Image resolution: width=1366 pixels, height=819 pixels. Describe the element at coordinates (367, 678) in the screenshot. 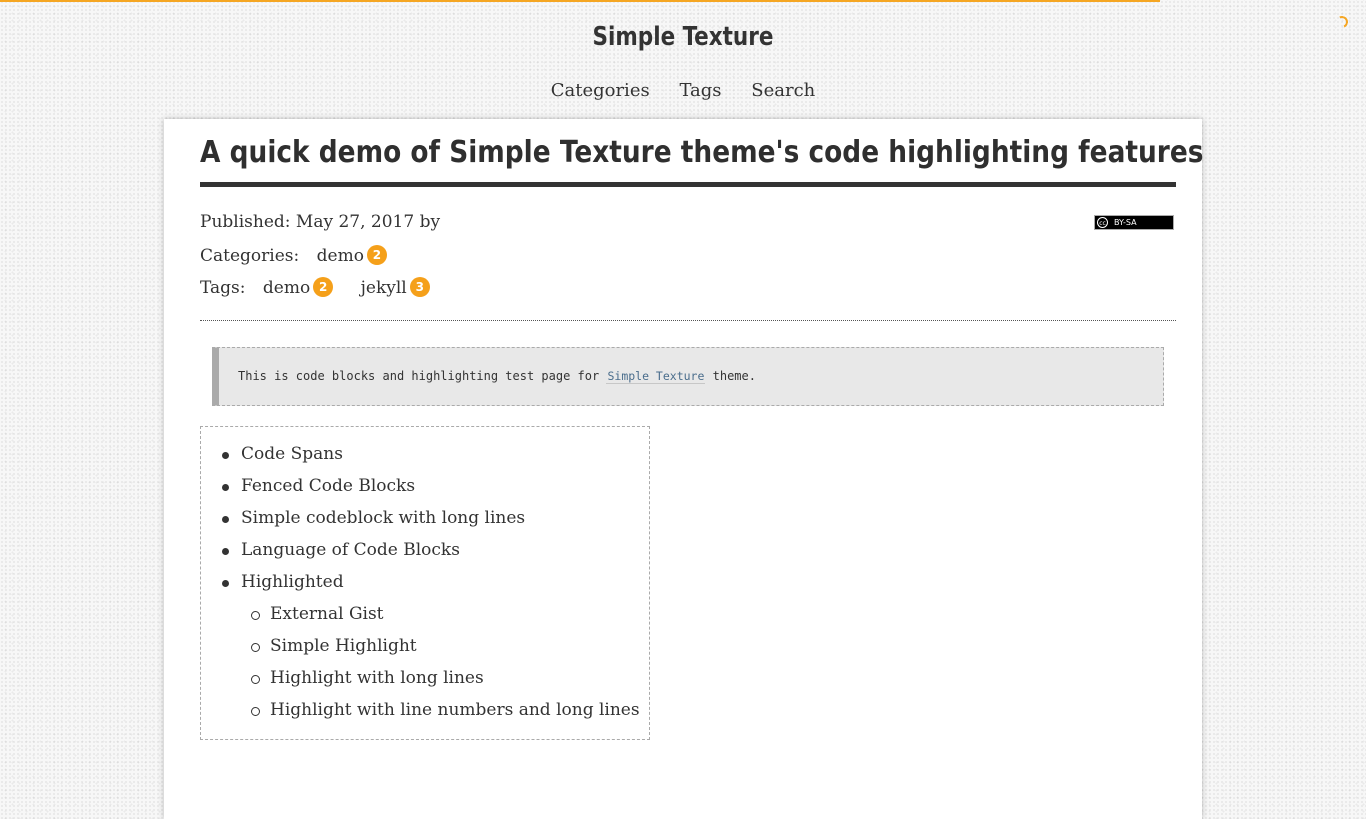

I see `toc-subitem-long-lines: Highlight with long lines` at that location.